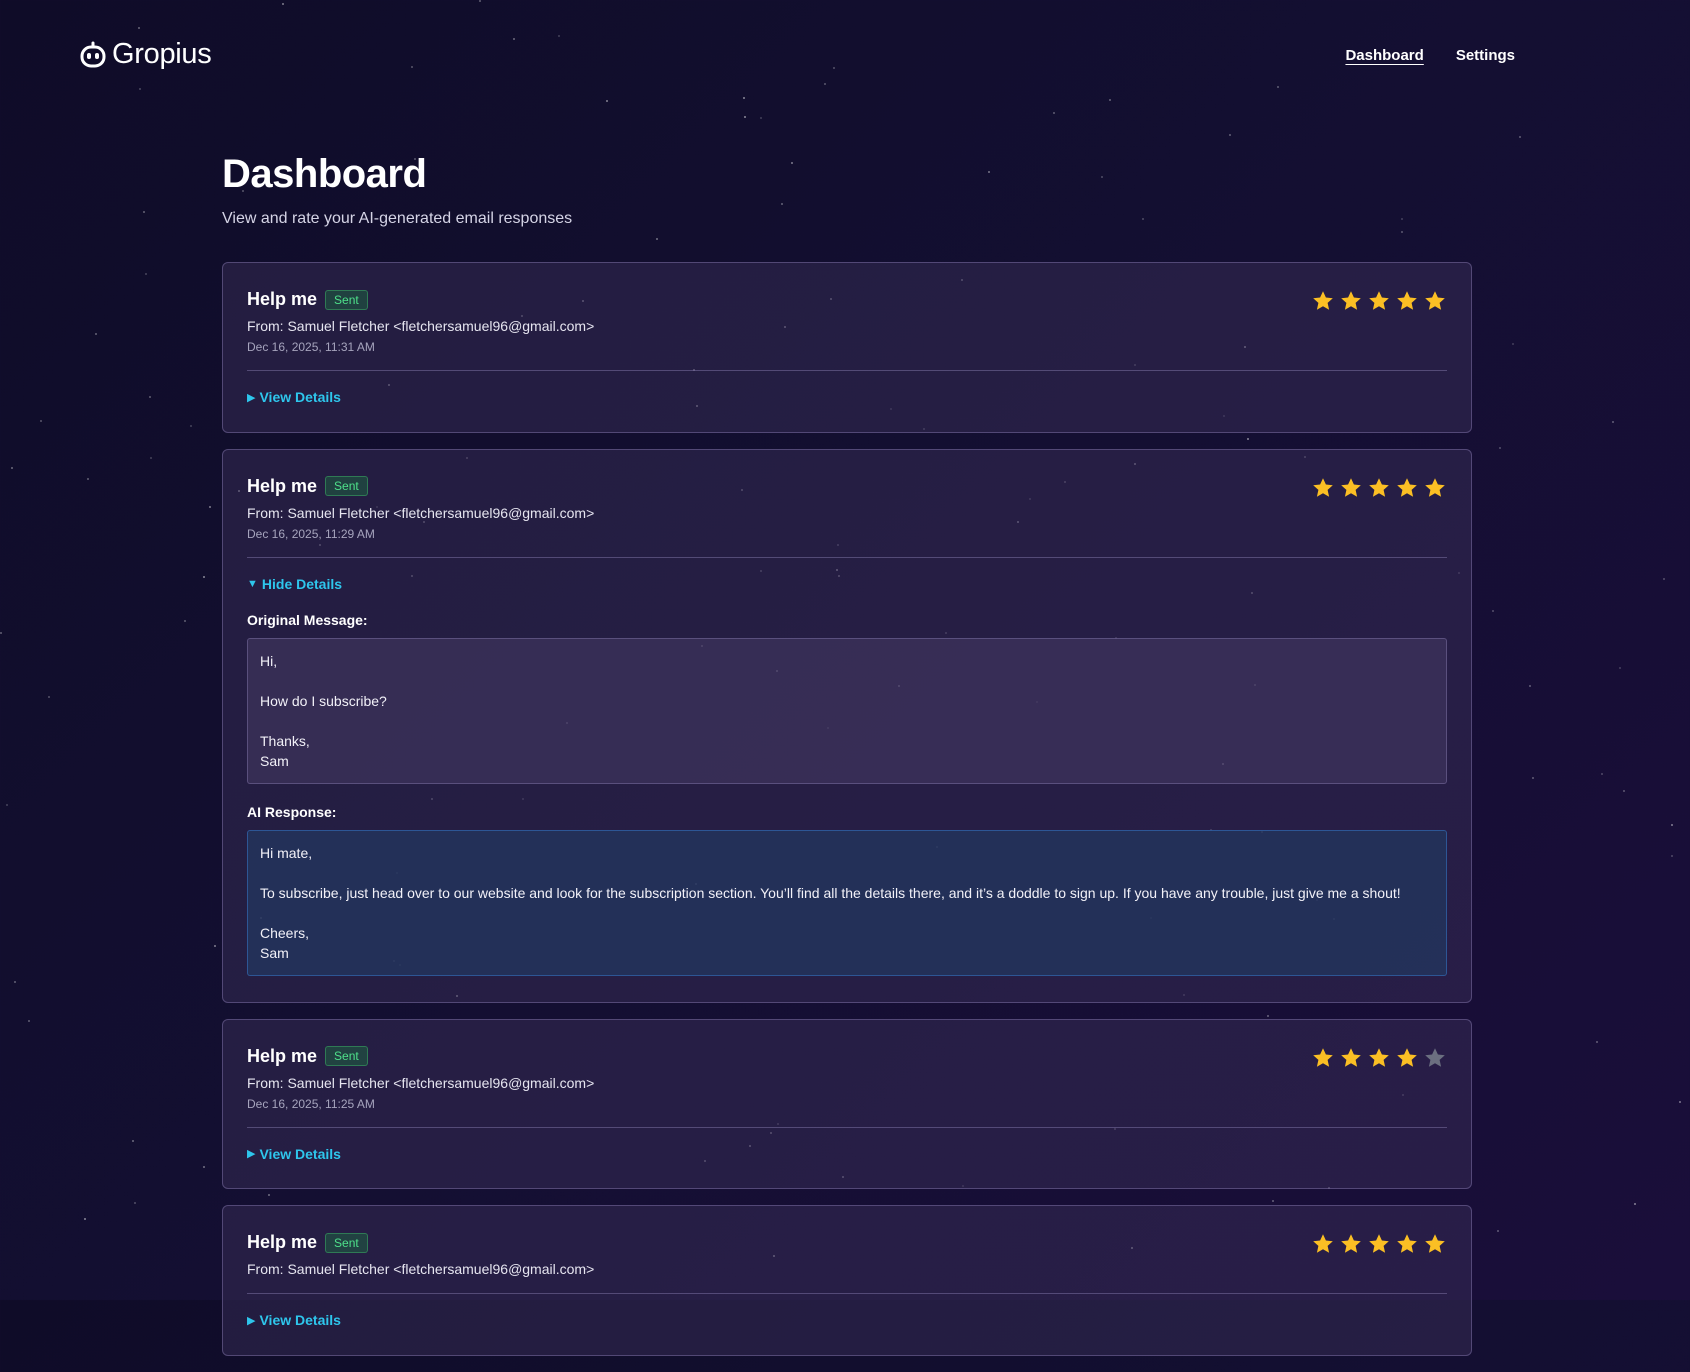 The height and width of the screenshot is (1372, 1690). I want to click on logo-text: Gropius, so click(162, 54).